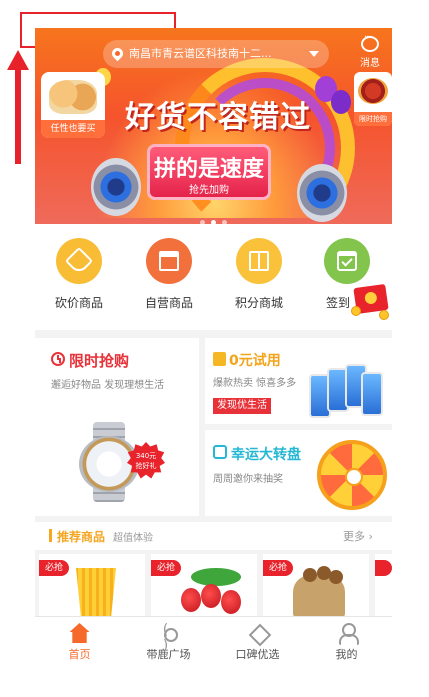 Image resolution: width=429 pixels, height=697 pixels. I want to click on diamond-icon, so click(258, 633).